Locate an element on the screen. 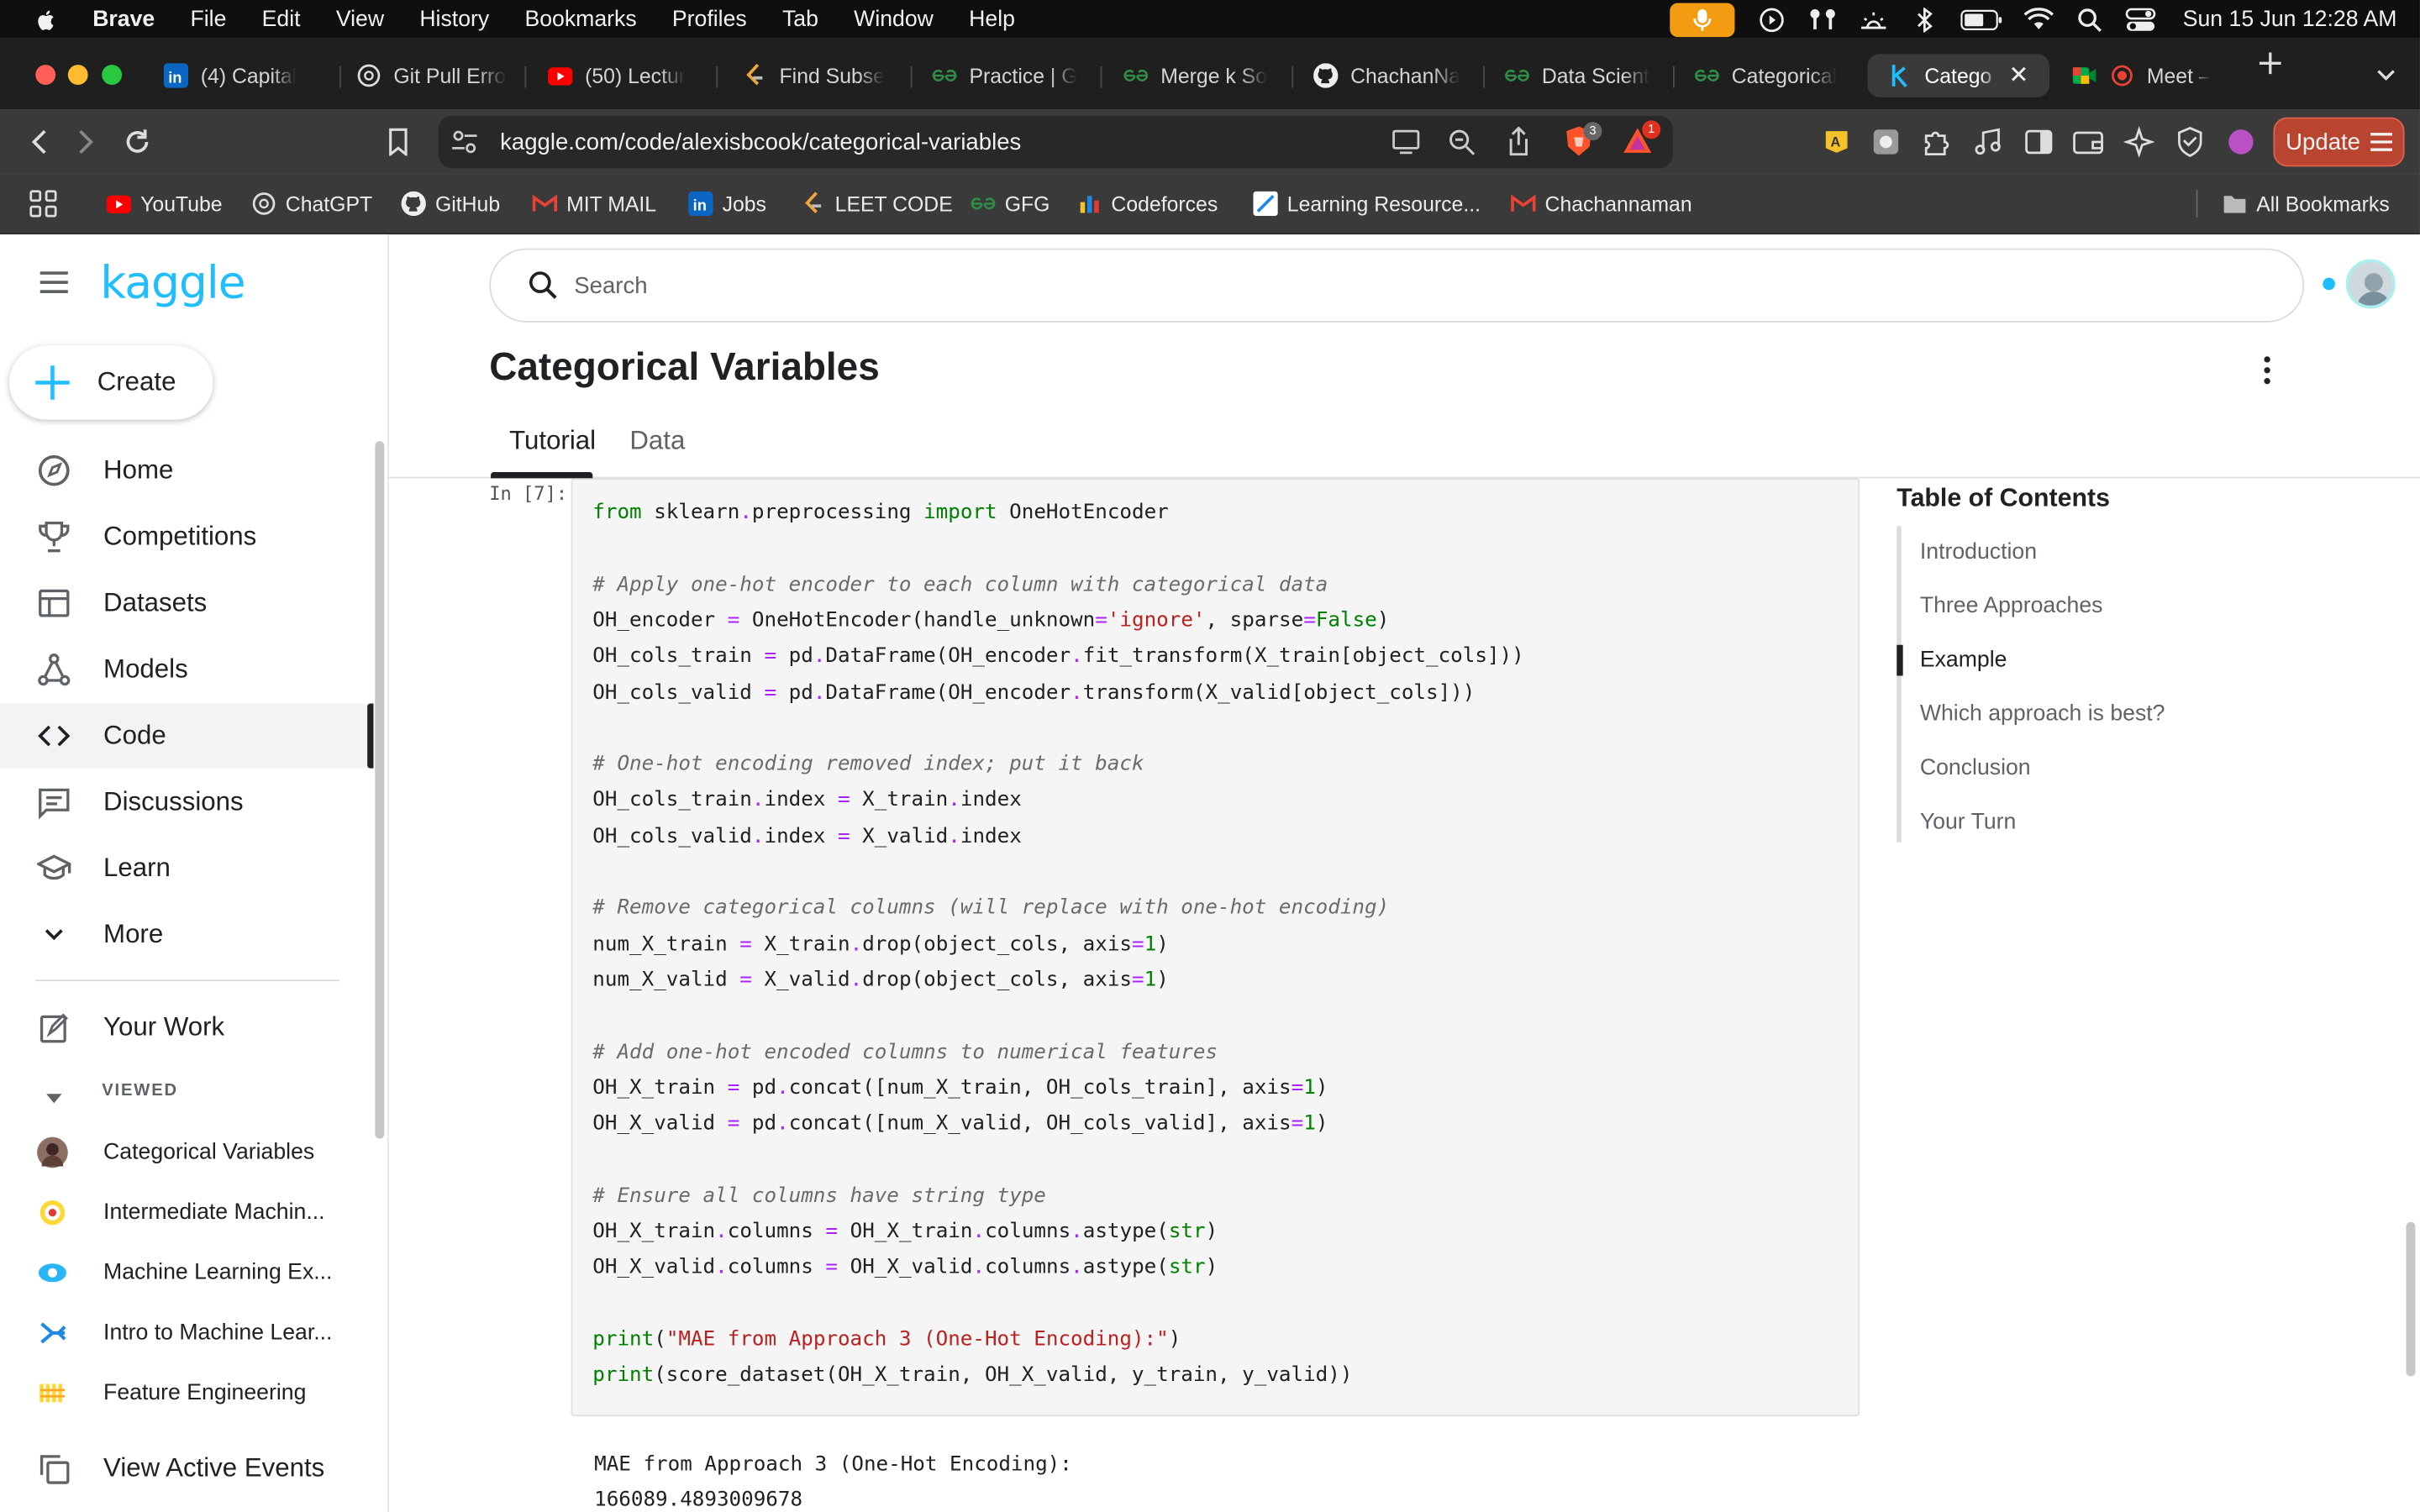 This screenshot has height=1512, width=2420. user-avatar is located at coordinates (2370, 284).